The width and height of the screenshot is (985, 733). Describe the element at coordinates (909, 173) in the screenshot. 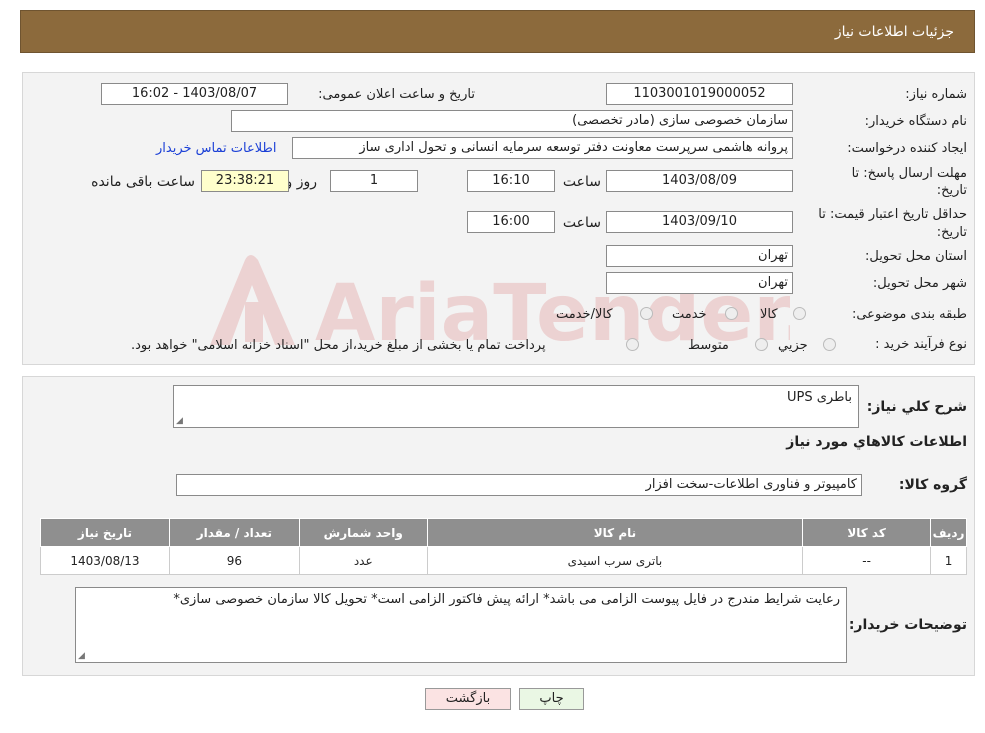

I see `deadline-label: مهلت ارسال پاسخ: تا` at that location.